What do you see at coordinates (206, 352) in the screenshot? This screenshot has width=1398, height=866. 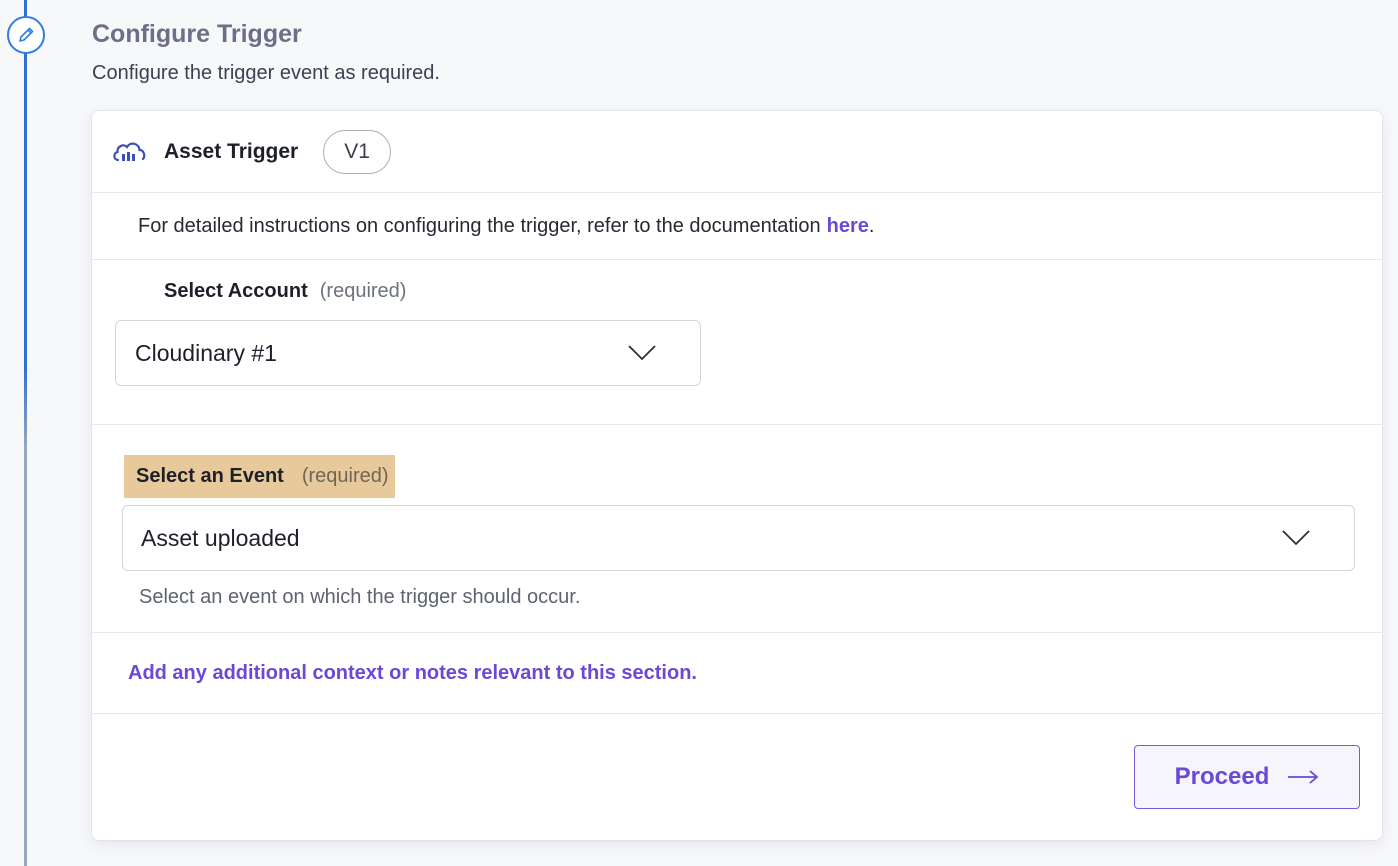 I see `account-value: Cloudinary #1` at bounding box center [206, 352].